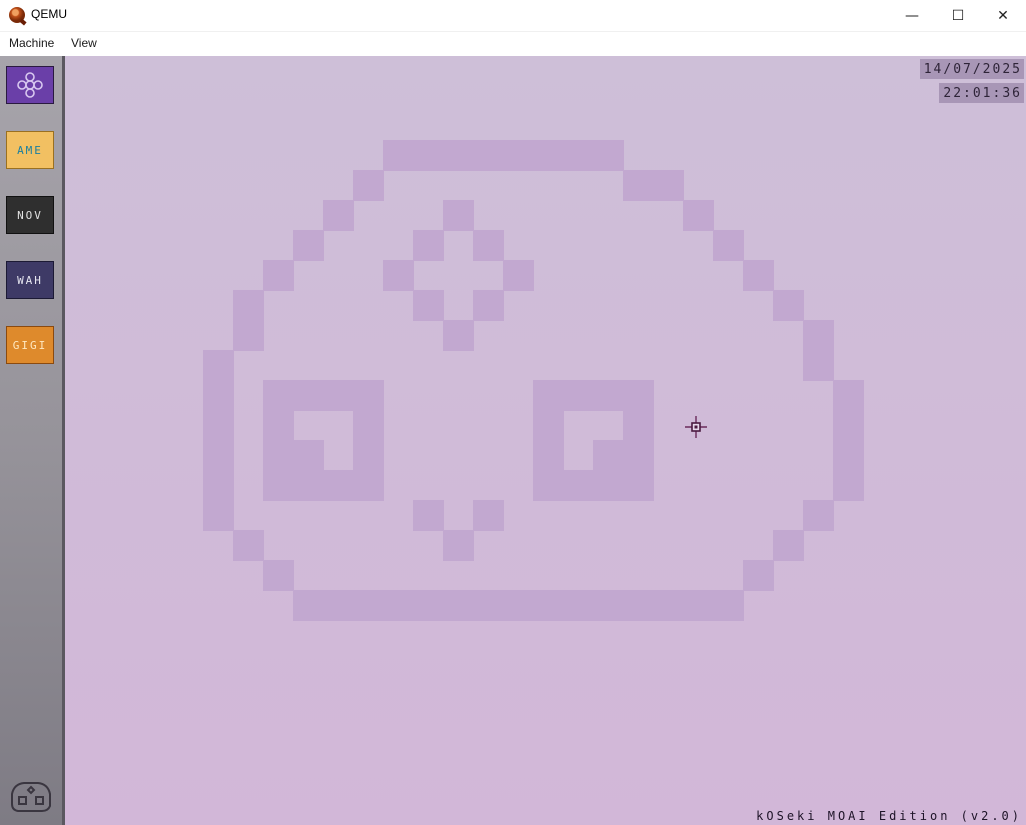 The image size is (1026, 825). I want to click on minimize-icon: —, so click(912, 15).